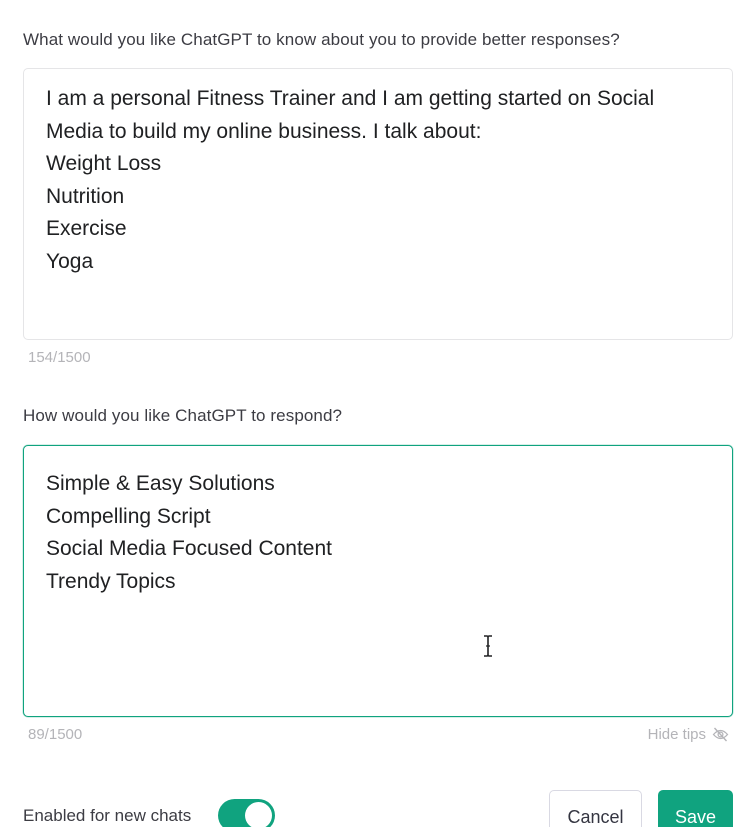 The height and width of the screenshot is (827, 755). Describe the element at coordinates (107, 815) in the screenshot. I see `toggle-label: Enabled for new chats` at that location.